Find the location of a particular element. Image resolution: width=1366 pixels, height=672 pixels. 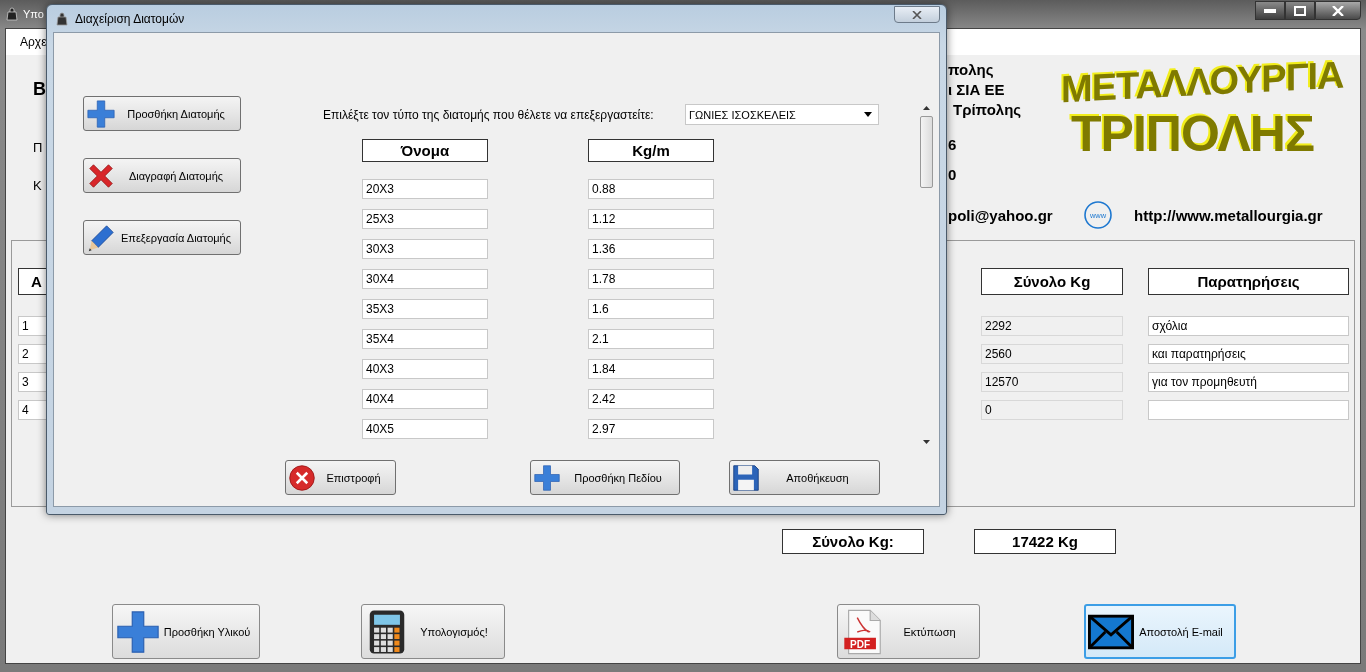

row-number-field: 4 is located at coordinates (32, 410).